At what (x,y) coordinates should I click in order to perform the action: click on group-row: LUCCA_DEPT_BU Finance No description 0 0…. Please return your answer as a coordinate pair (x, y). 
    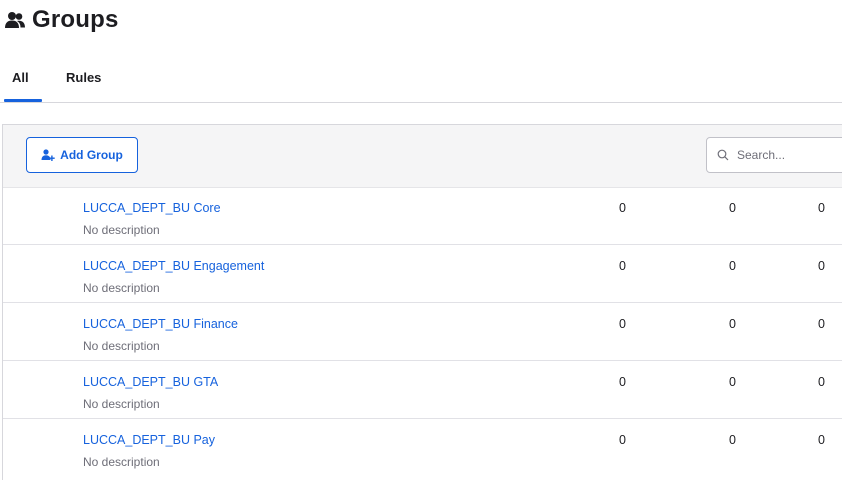
    Looking at the image, I should click on (422, 332).